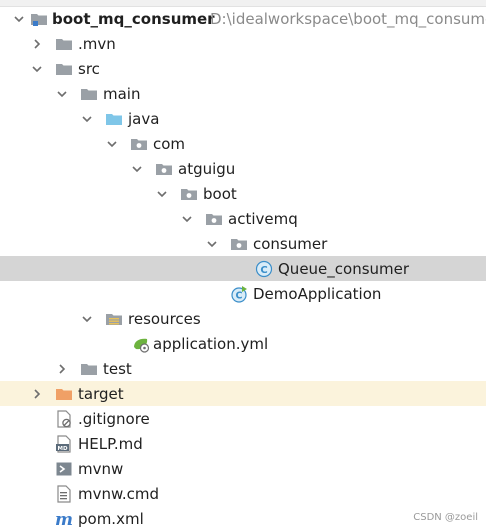 The image size is (486, 530). Describe the element at coordinates (144, 118) in the screenshot. I see `tree-label-java: java` at that location.